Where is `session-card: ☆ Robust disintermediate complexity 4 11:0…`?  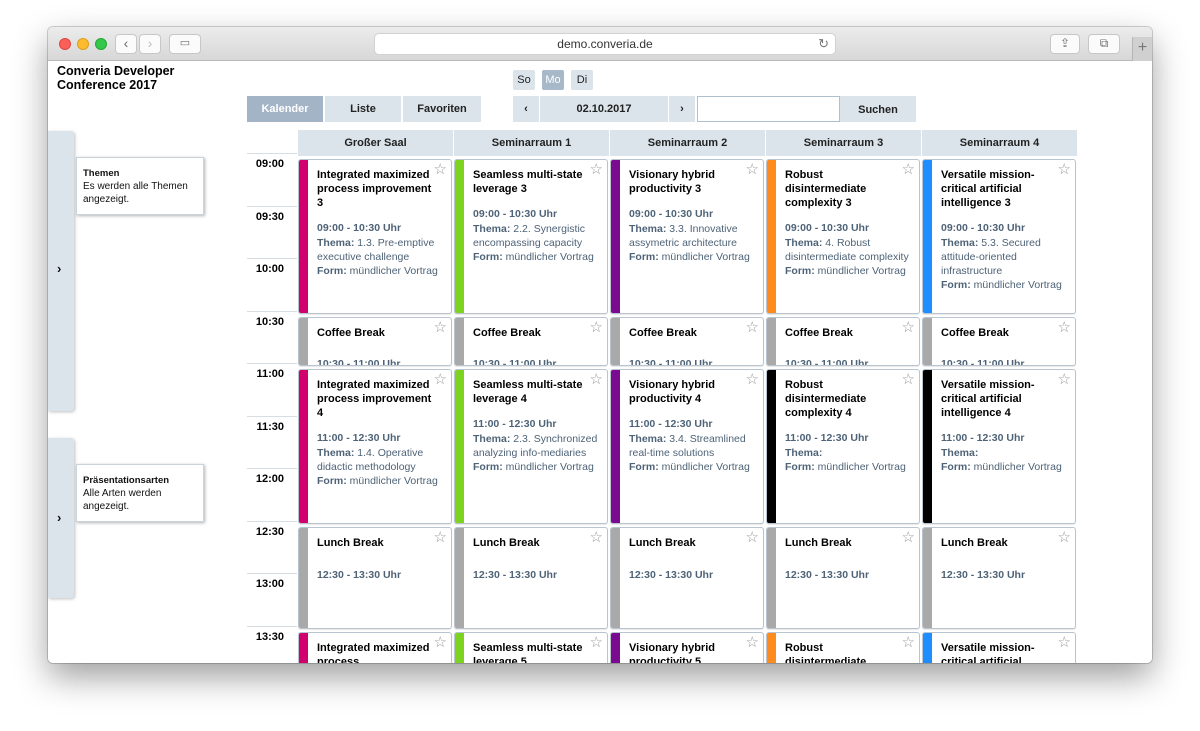
session-card: ☆ Robust disintermediate complexity 4 11:0… is located at coordinates (843, 446).